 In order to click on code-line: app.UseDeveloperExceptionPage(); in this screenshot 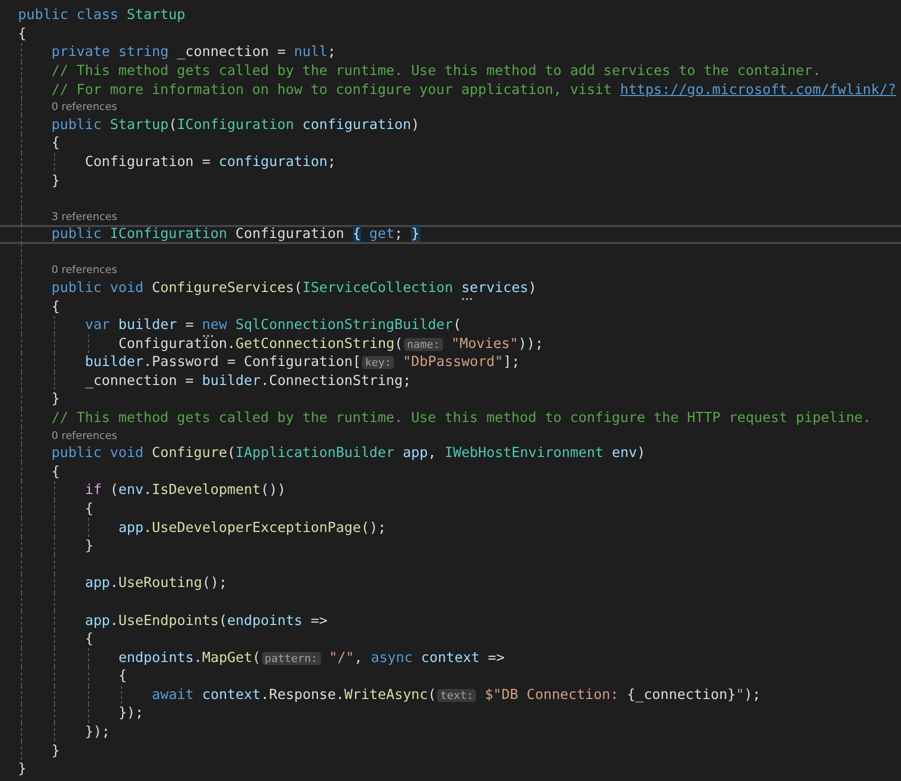, I will do `click(252, 528)`.